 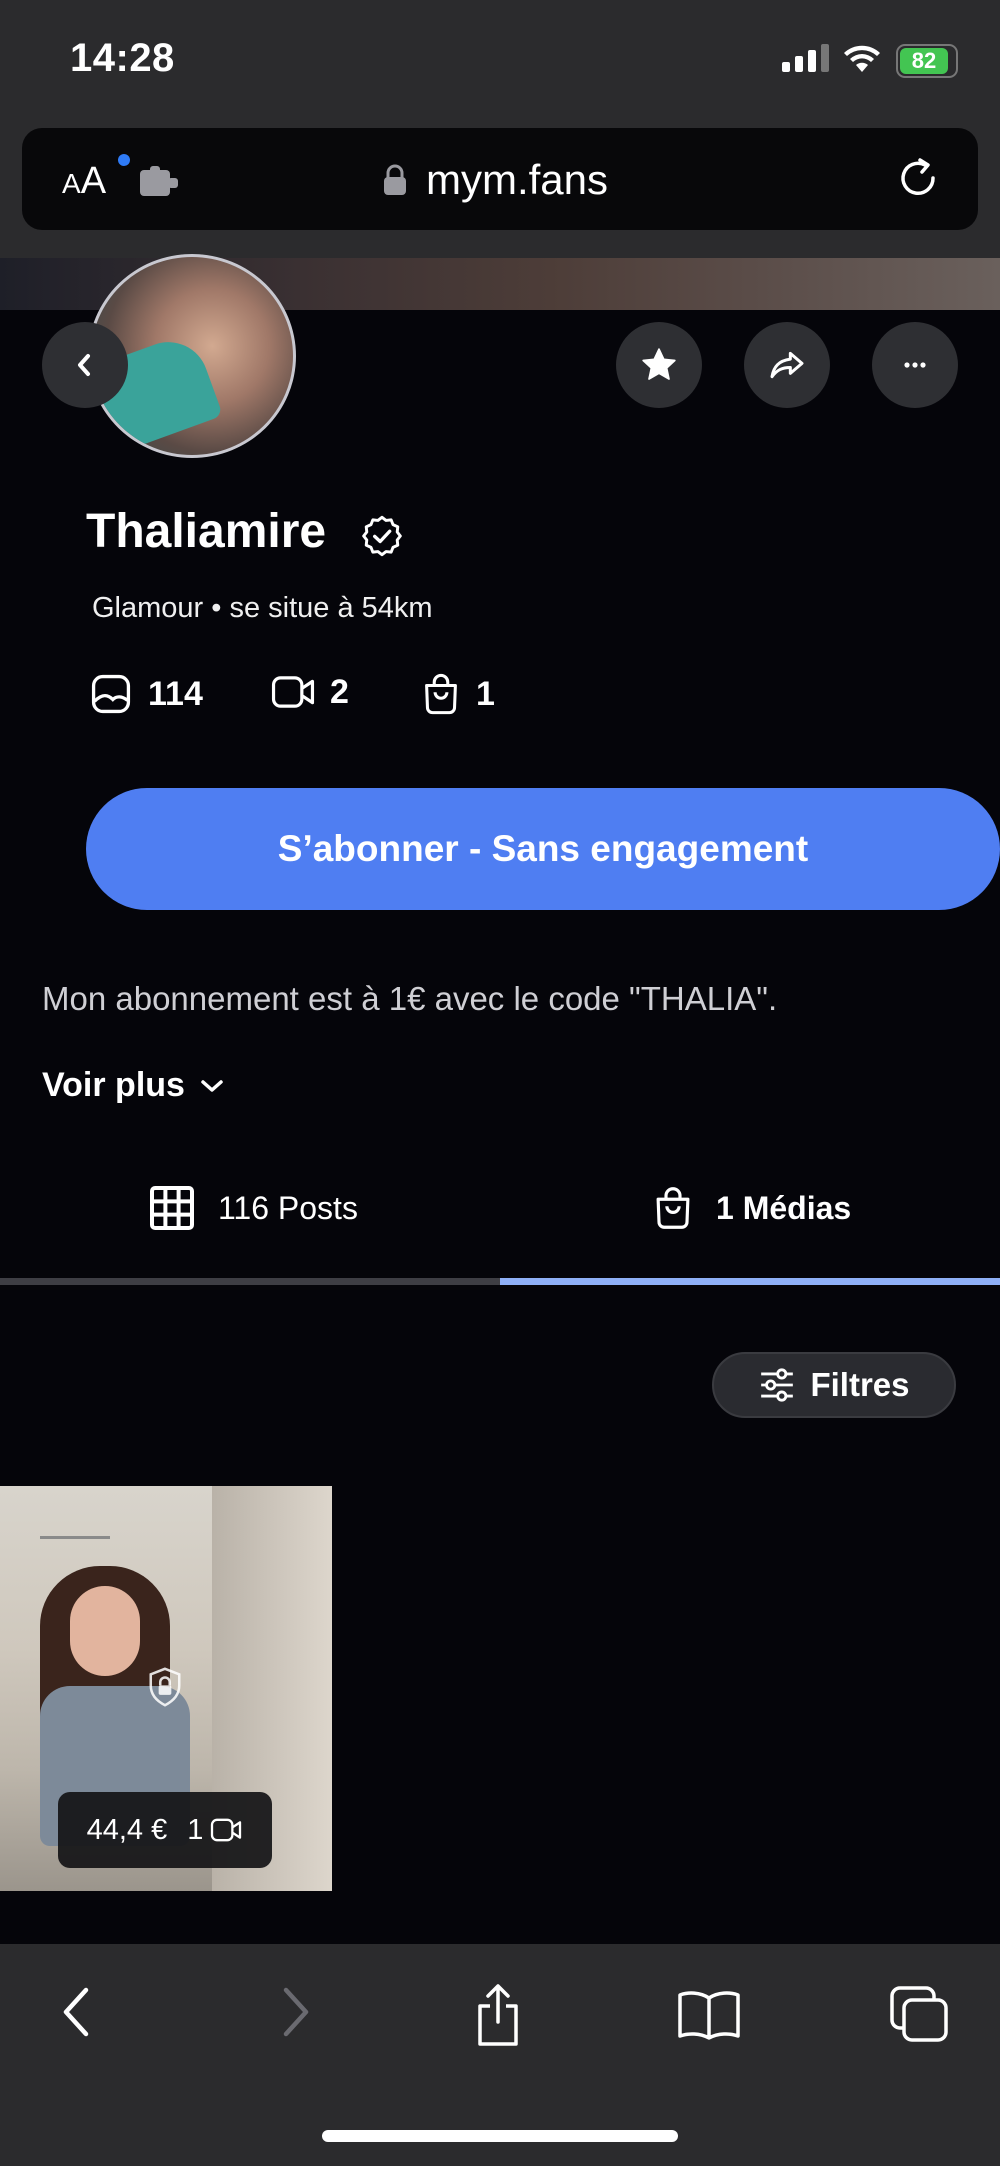 I want to click on photos-count: 114, so click(x=145, y=694).